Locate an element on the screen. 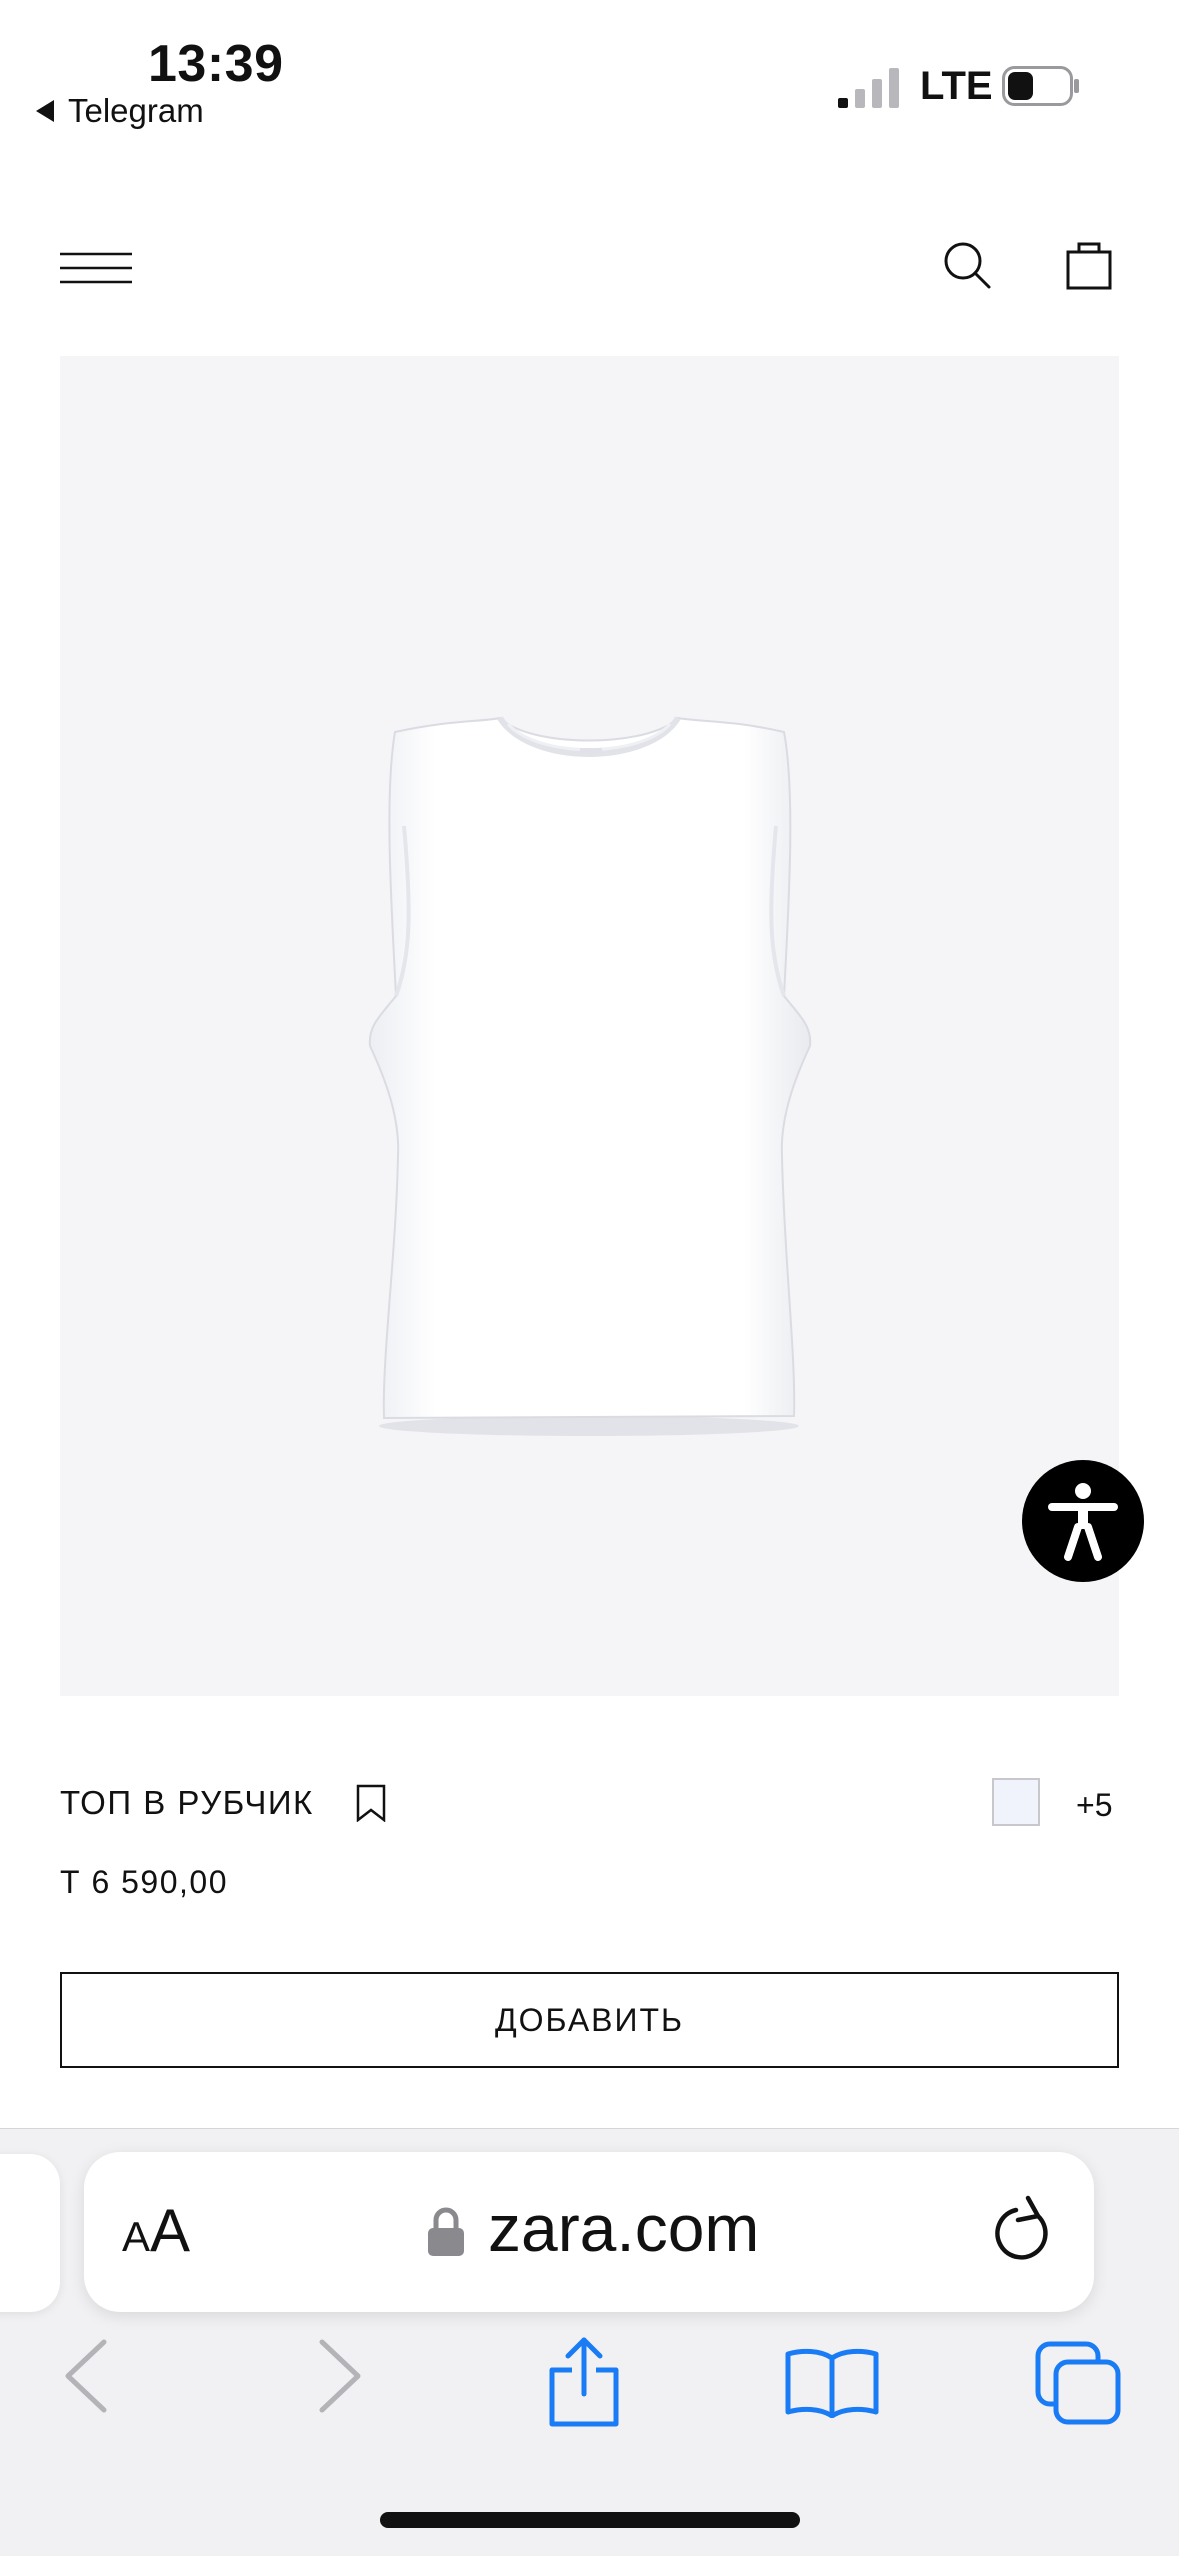 The height and width of the screenshot is (2556, 1179). accessibility-icon is located at coordinates (1083, 1522).